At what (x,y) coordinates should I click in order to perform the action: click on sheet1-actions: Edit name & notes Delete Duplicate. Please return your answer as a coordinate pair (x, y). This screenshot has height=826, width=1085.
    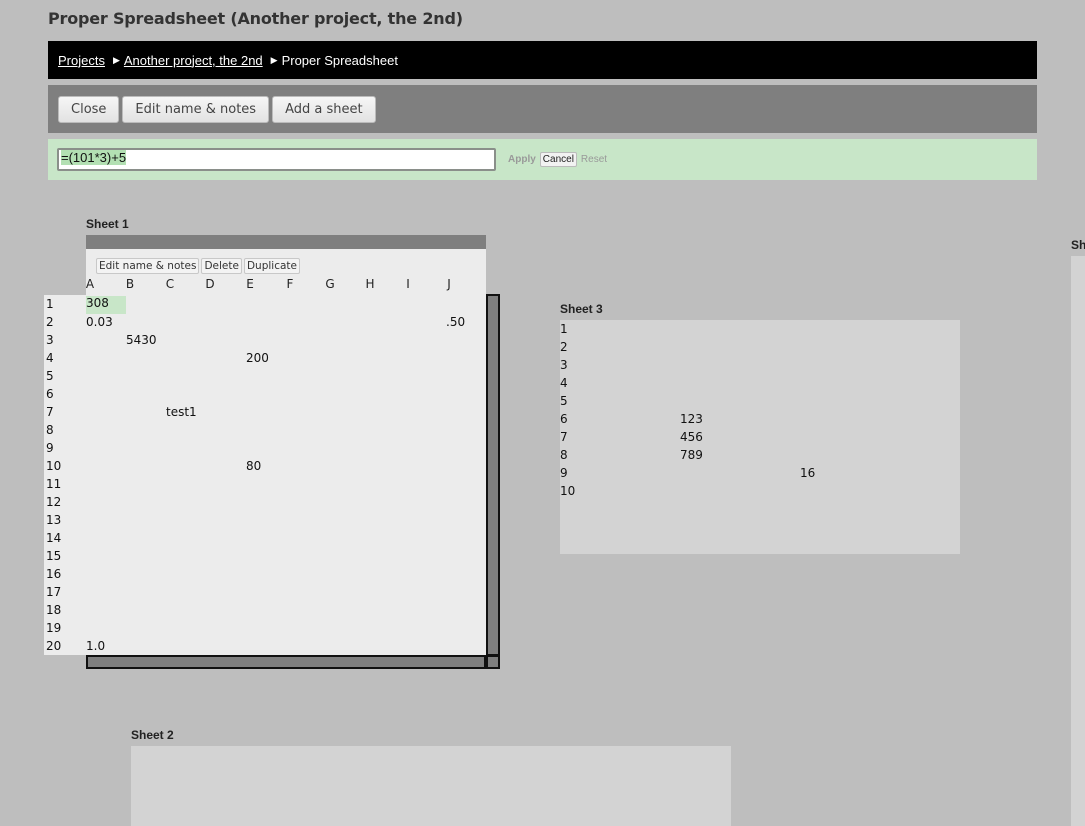
    Looking at the image, I should click on (198, 266).